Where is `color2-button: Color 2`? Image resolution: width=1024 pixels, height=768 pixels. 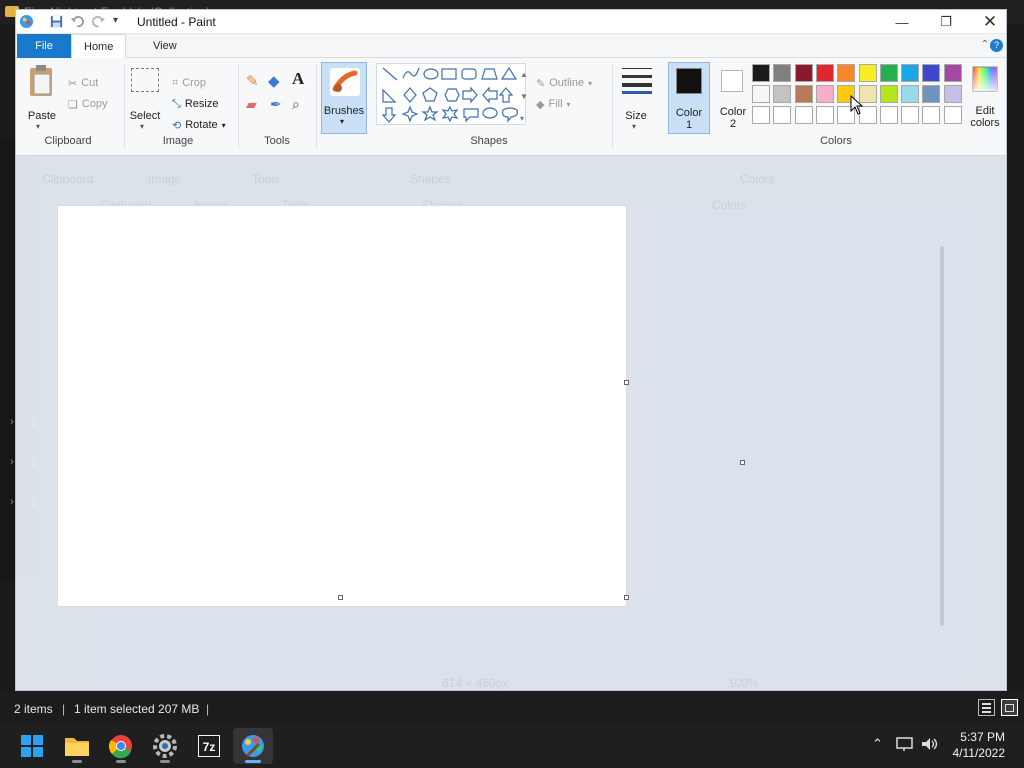 color2-button: Color 2 is located at coordinates (734, 98).